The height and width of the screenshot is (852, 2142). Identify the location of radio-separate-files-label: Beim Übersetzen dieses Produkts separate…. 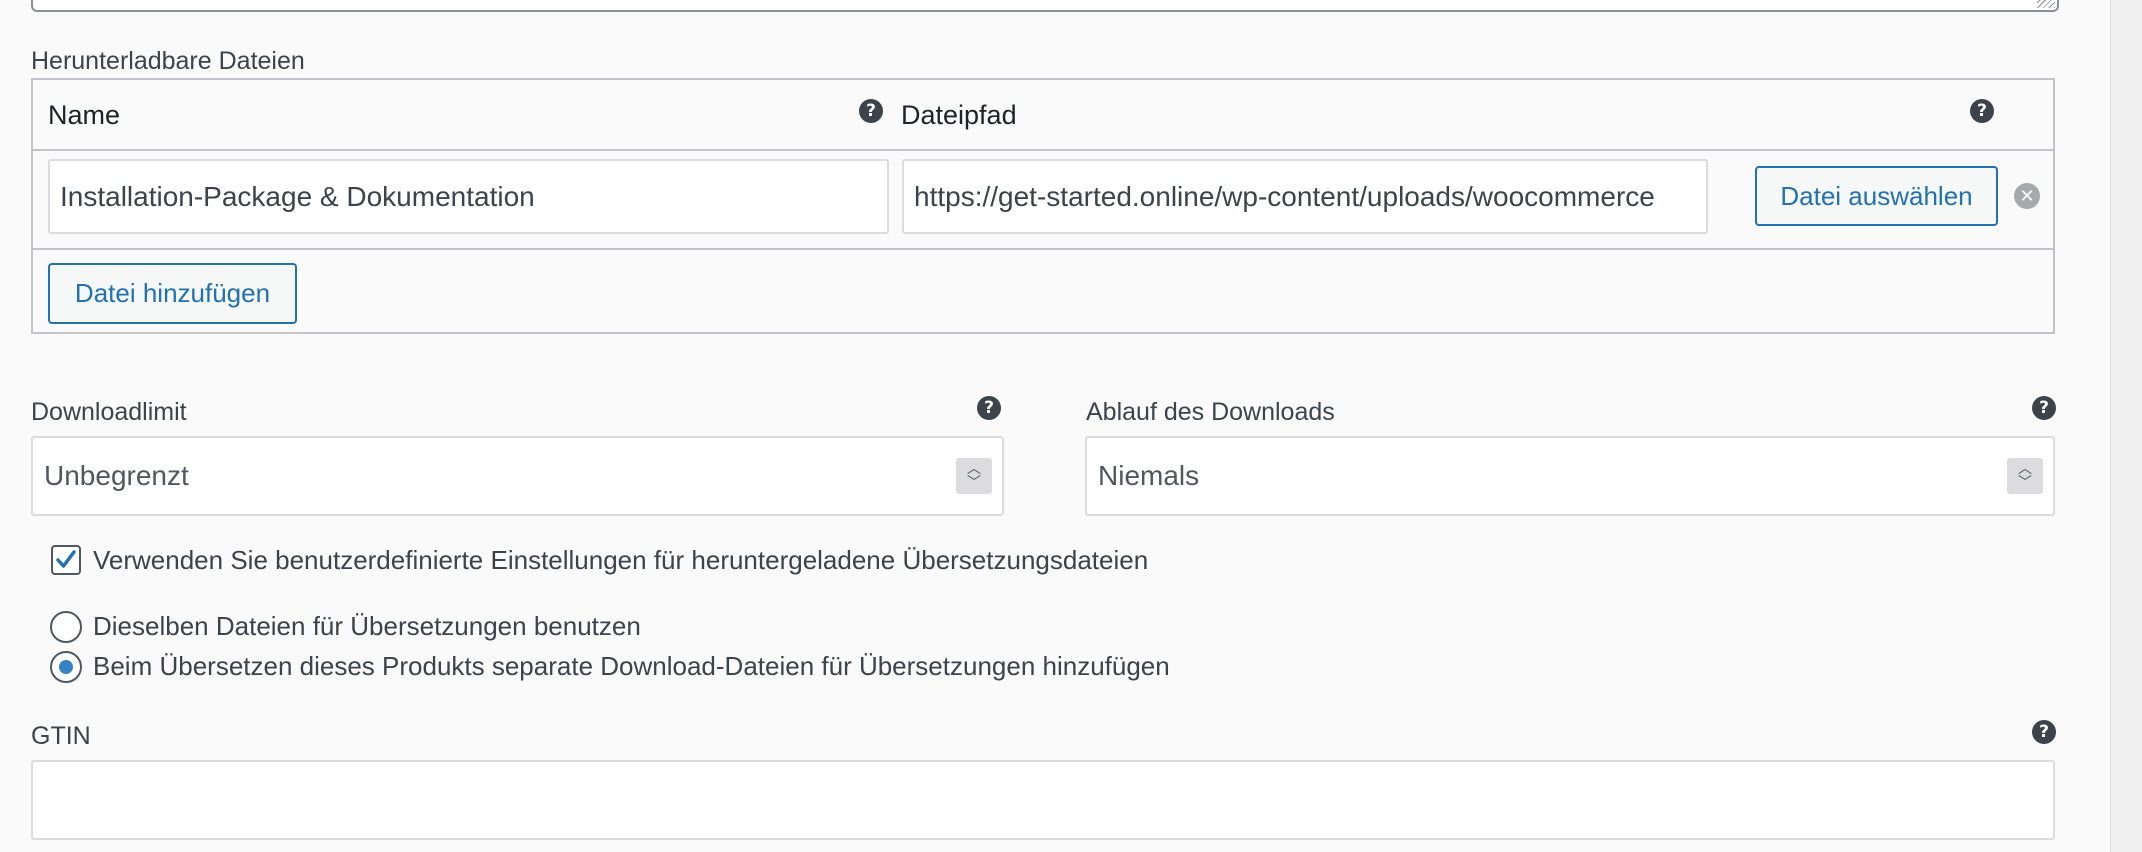
(631, 666).